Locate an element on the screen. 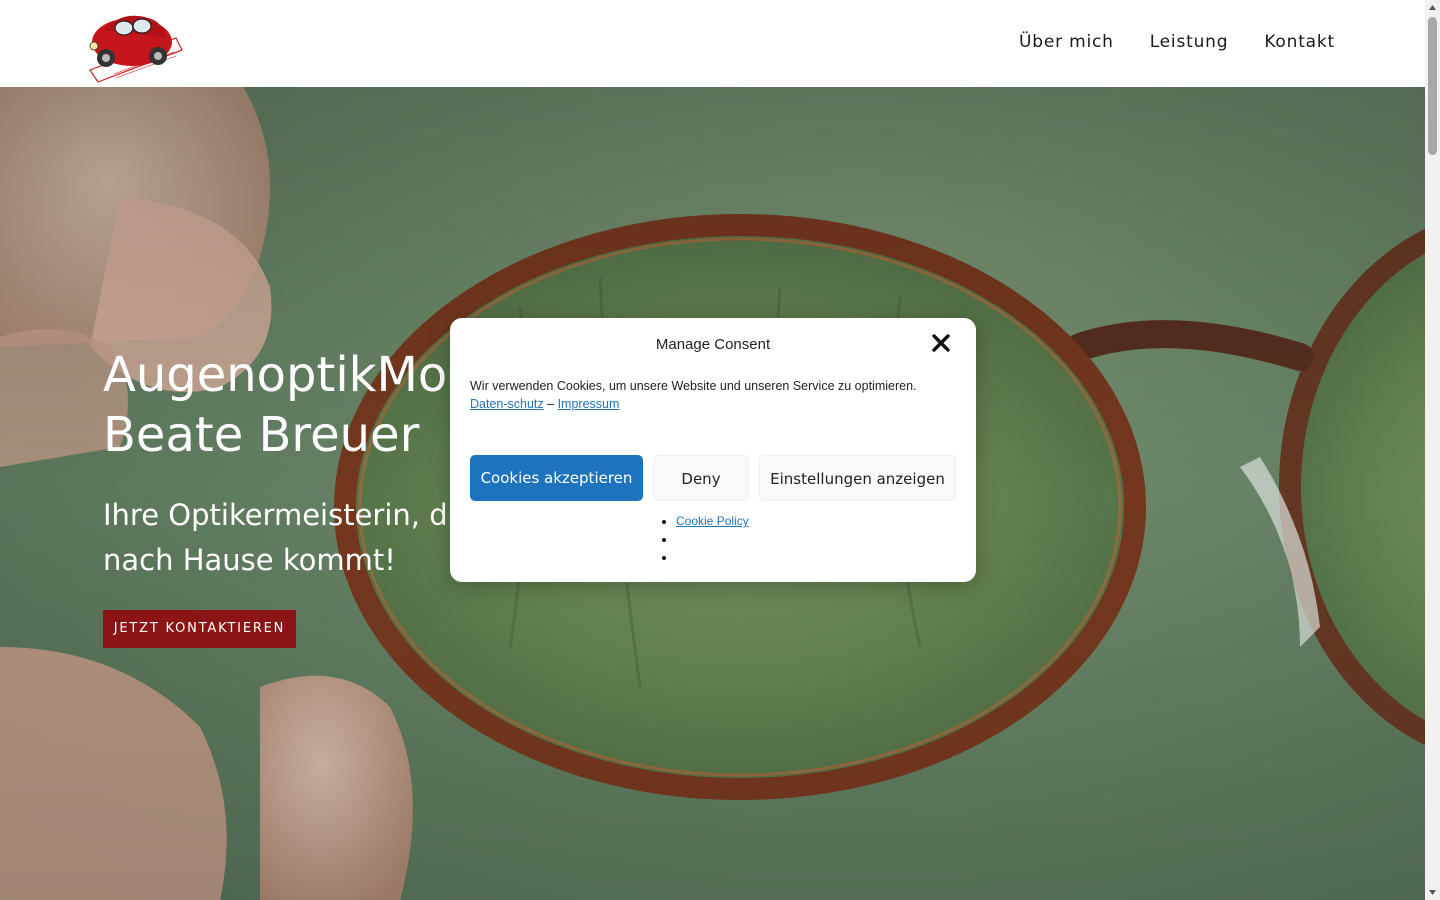 The image size is (1440, 900). list-item: Cookie Policy is located at coordinates (712, 521).